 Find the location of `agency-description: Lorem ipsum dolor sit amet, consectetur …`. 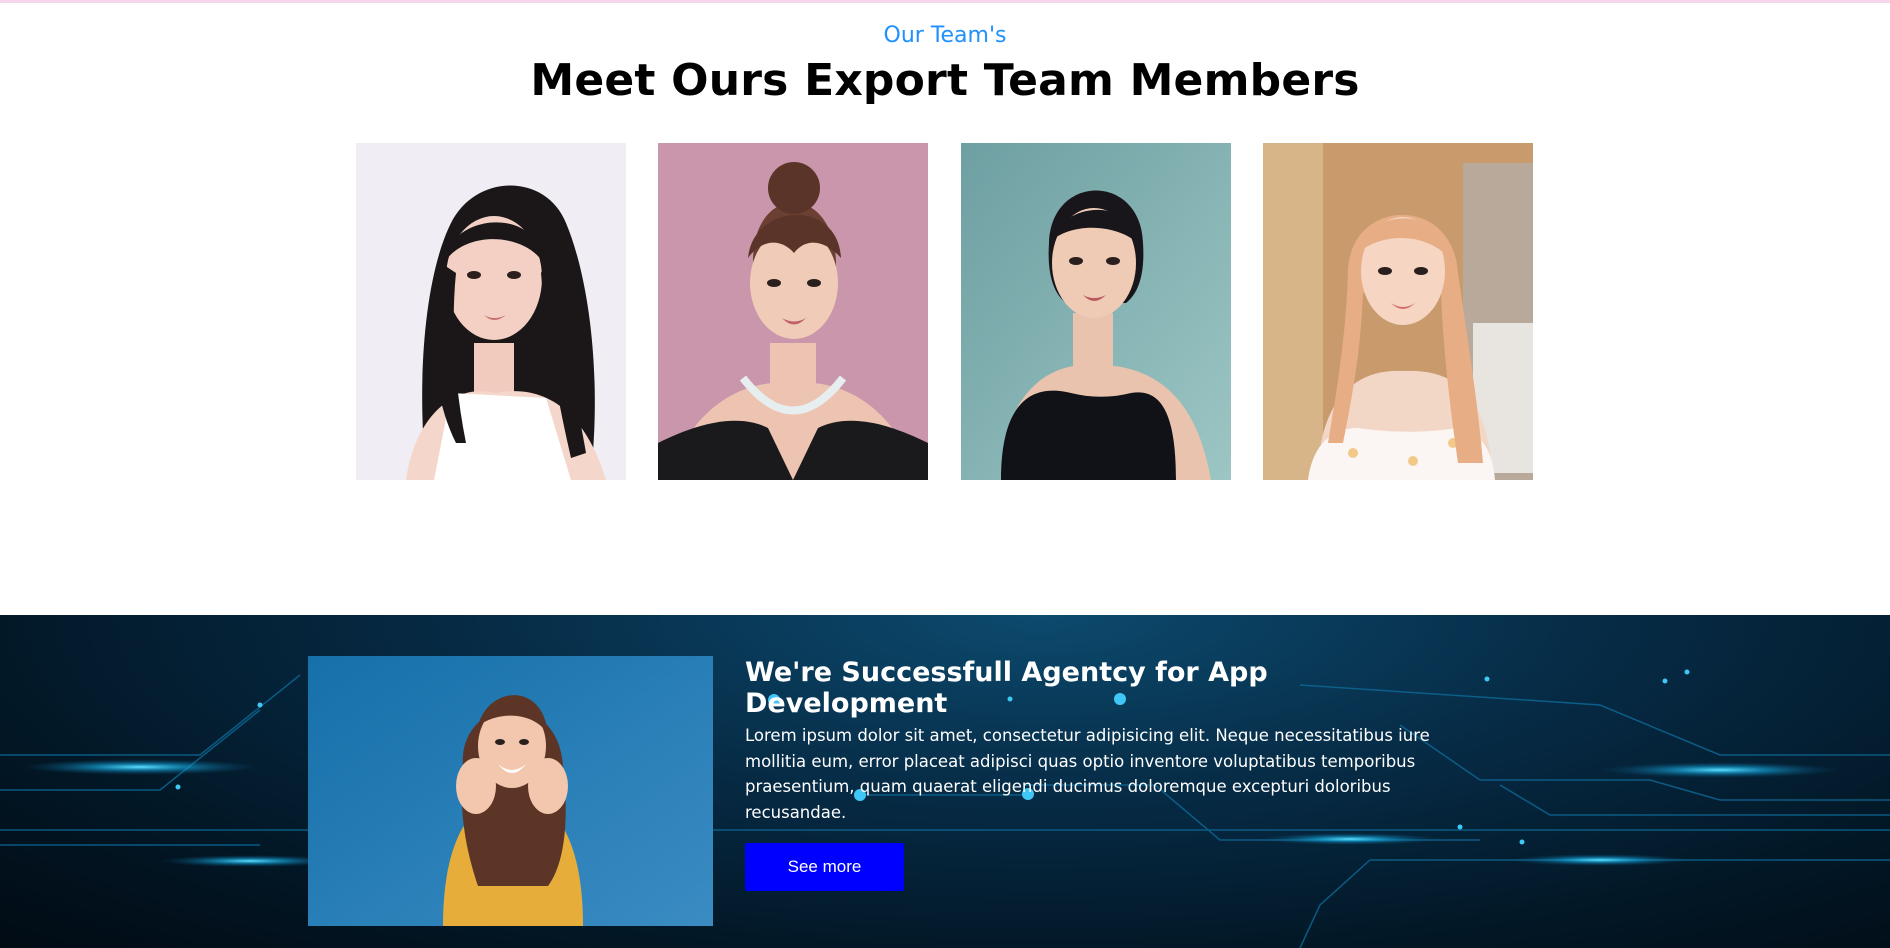

agency-description: Lorem ipsum dolor sit amet, consectetur … is located at coordinates (1087, 774).